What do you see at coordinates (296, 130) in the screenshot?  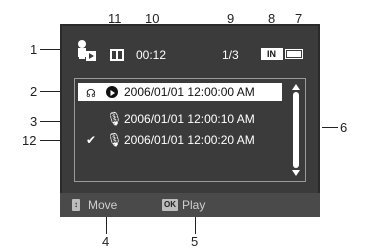 I see `scrollbar` at bounding box center [296, 130].